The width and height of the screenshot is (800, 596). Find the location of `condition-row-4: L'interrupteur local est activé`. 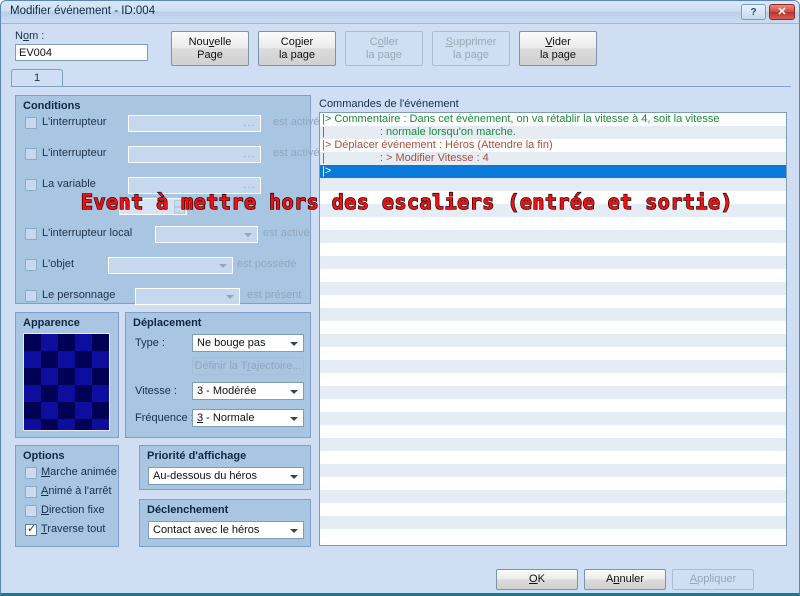

condition-row-4: L'interrupteur local est activé is located at coordinates (167, 235).